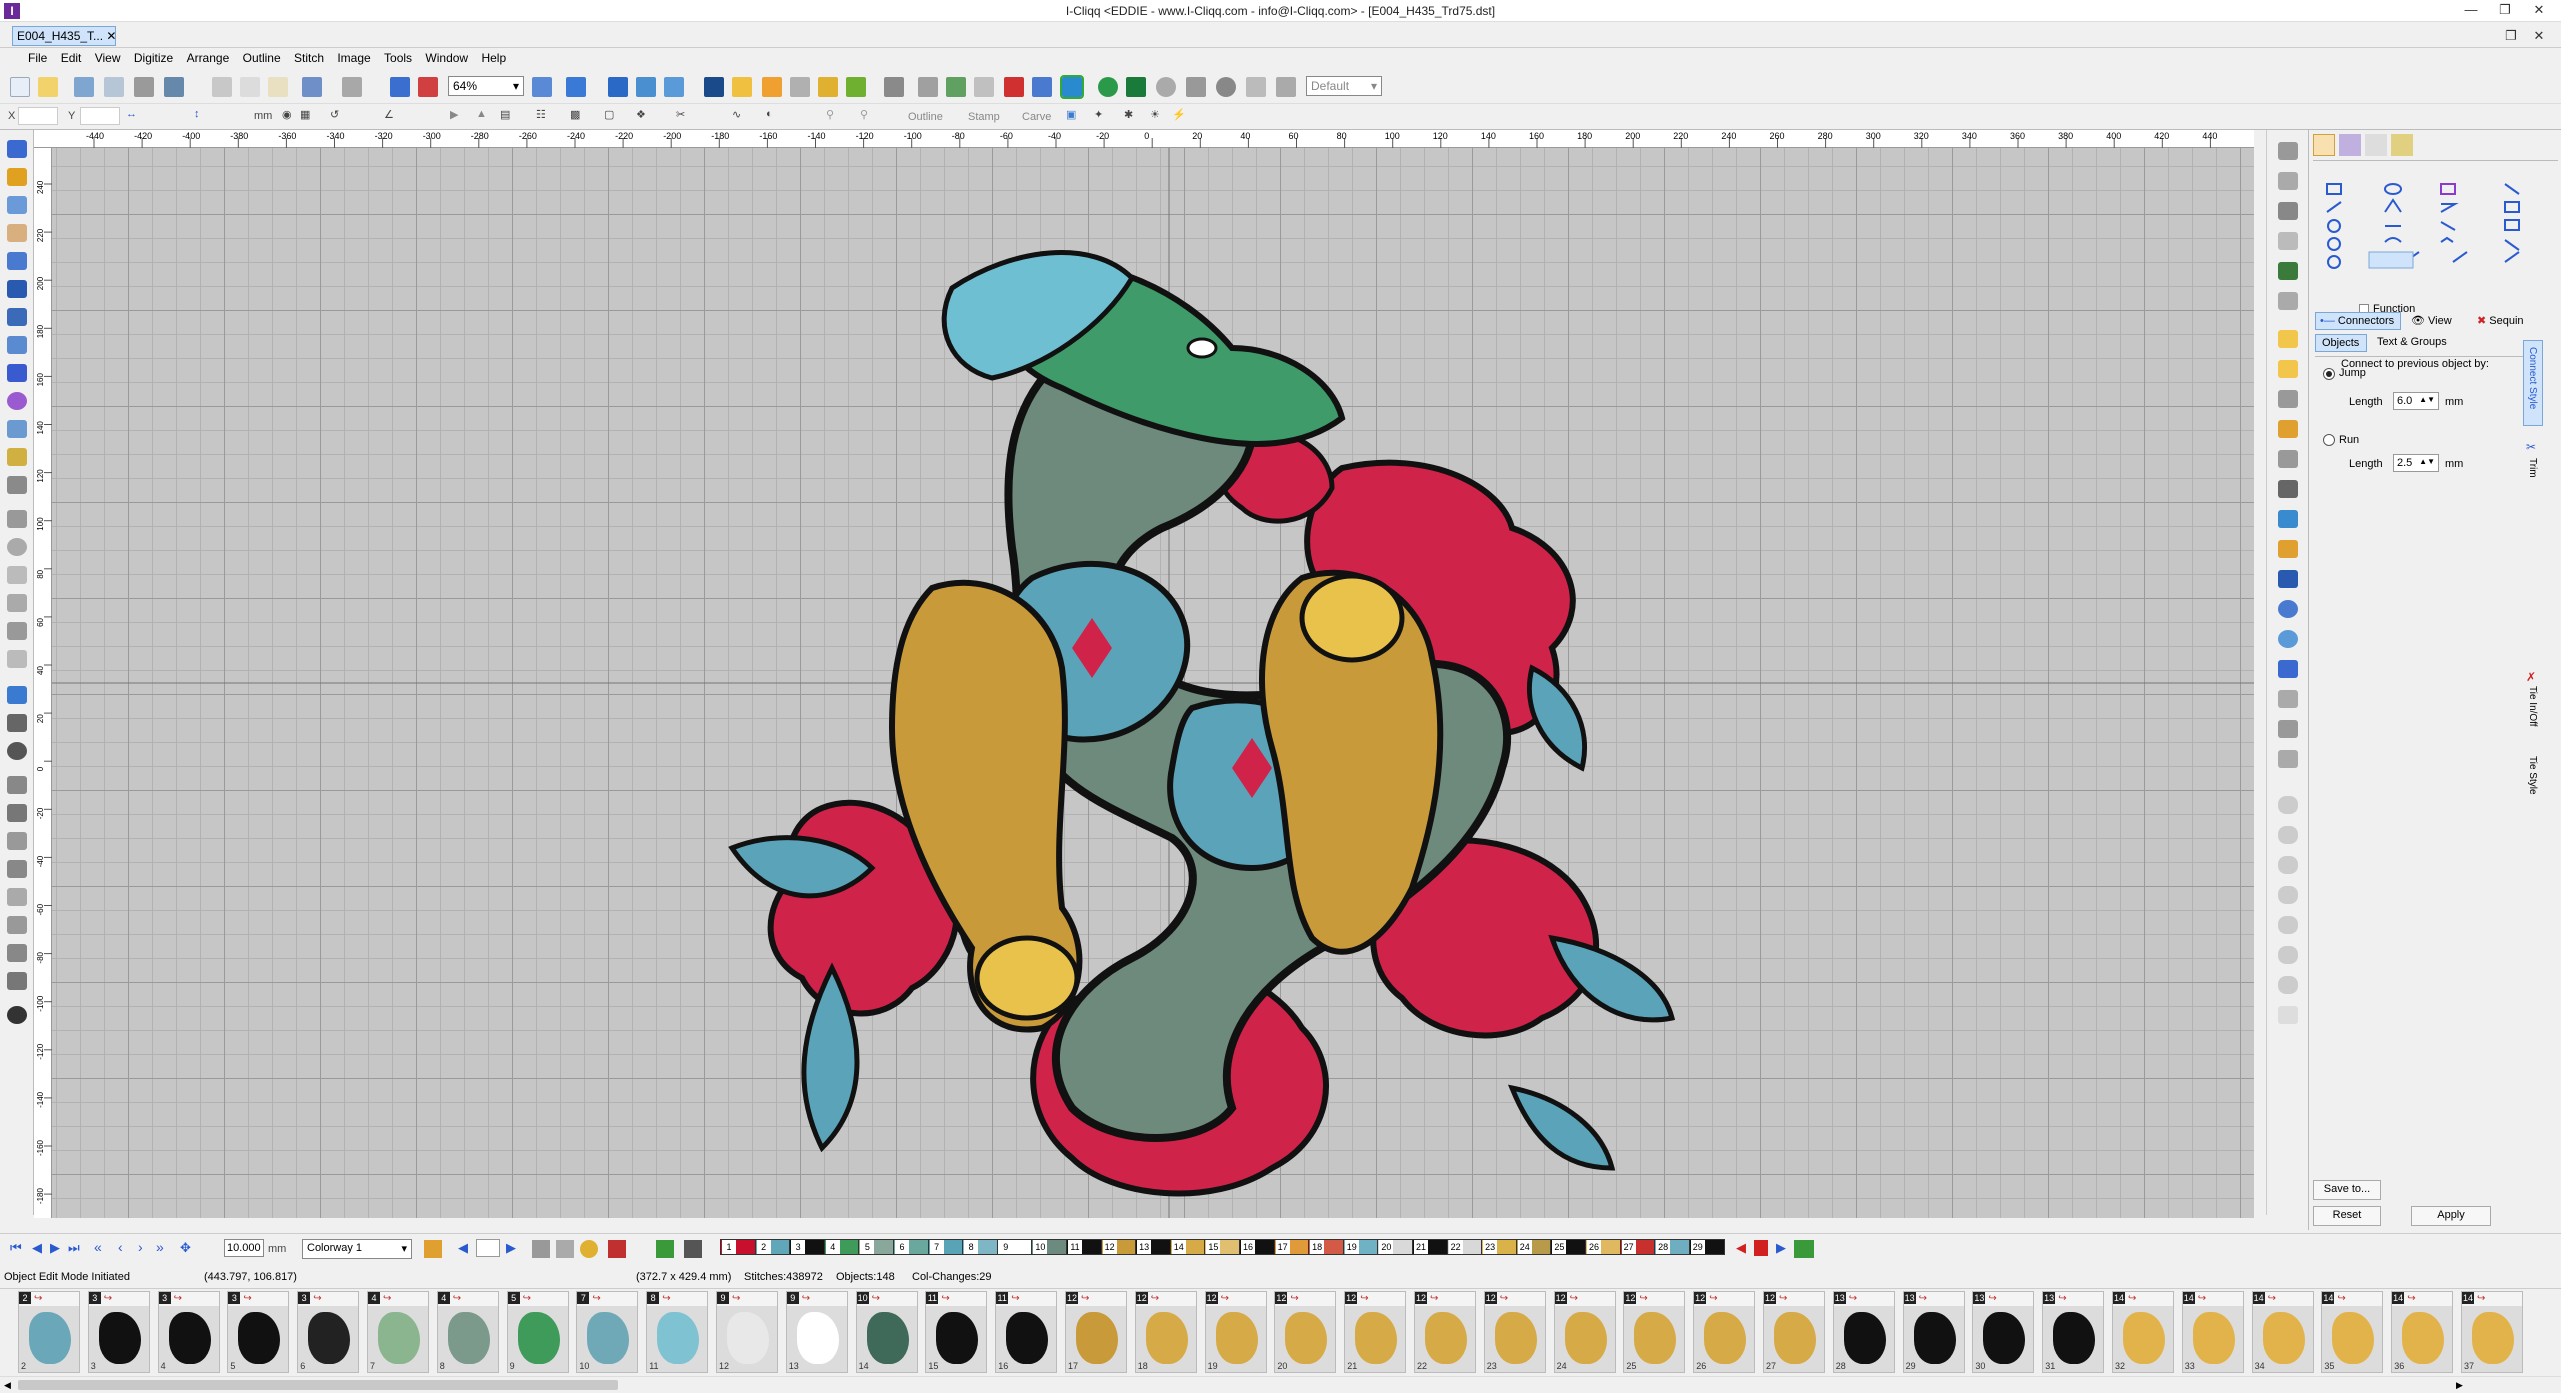  What do you see at coordinates (17, 177) in the screenshot?
I see `pencil-tool-icon` at bounding box center [17, 177].